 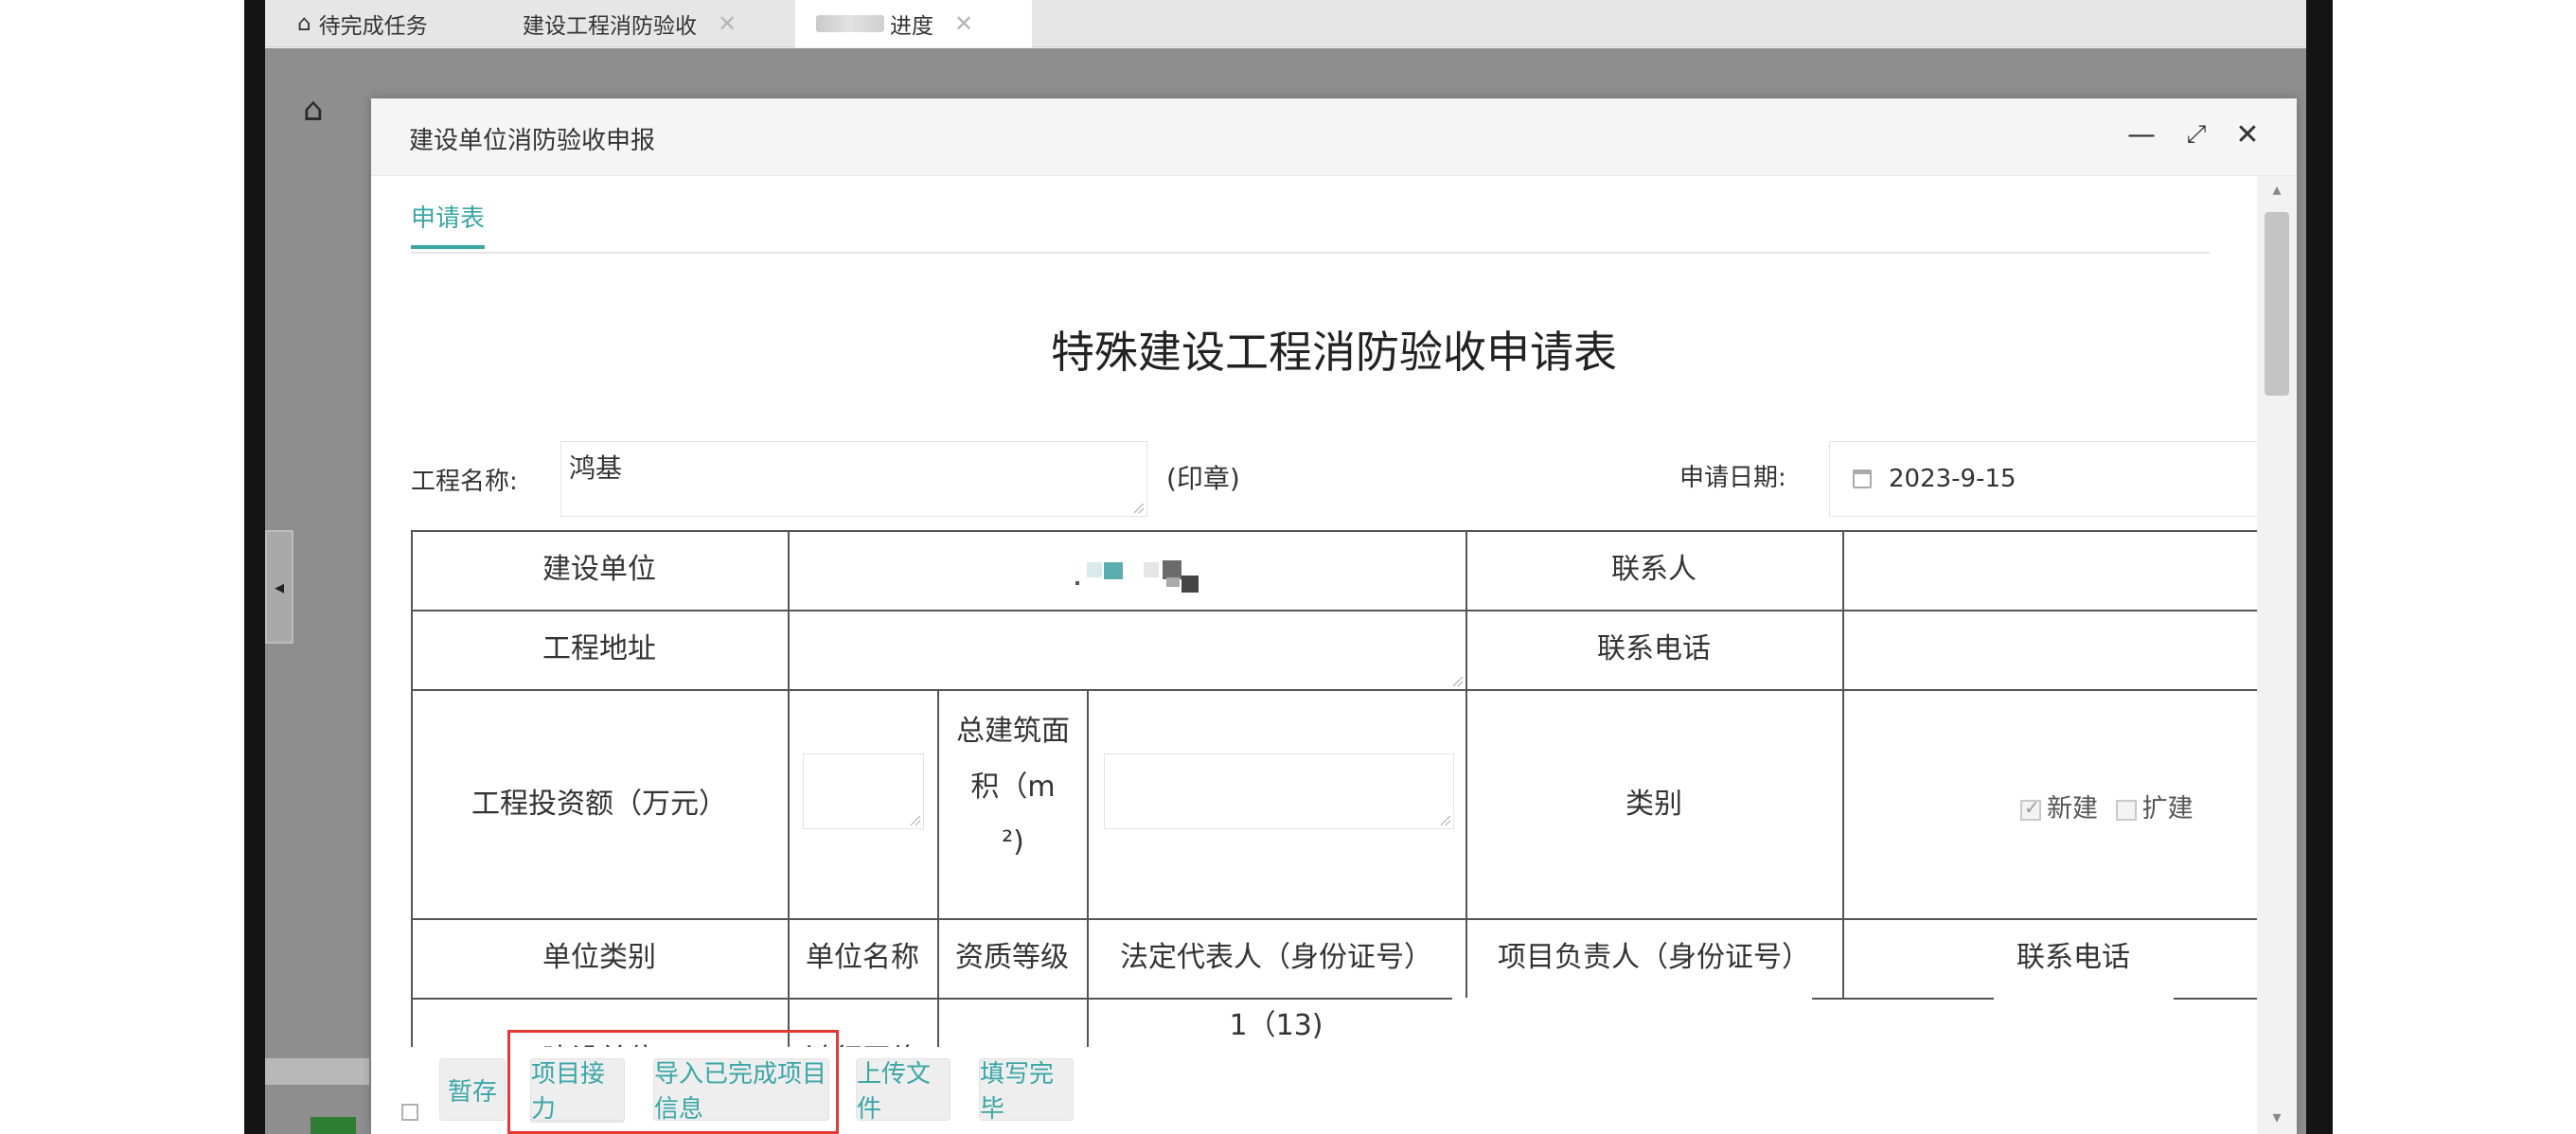 What do you see at coordinates (362, 23) in the screenshot?
I see `tab-pending-tasks: ⌂ 待完成任务` at bounding box center [362, 23].